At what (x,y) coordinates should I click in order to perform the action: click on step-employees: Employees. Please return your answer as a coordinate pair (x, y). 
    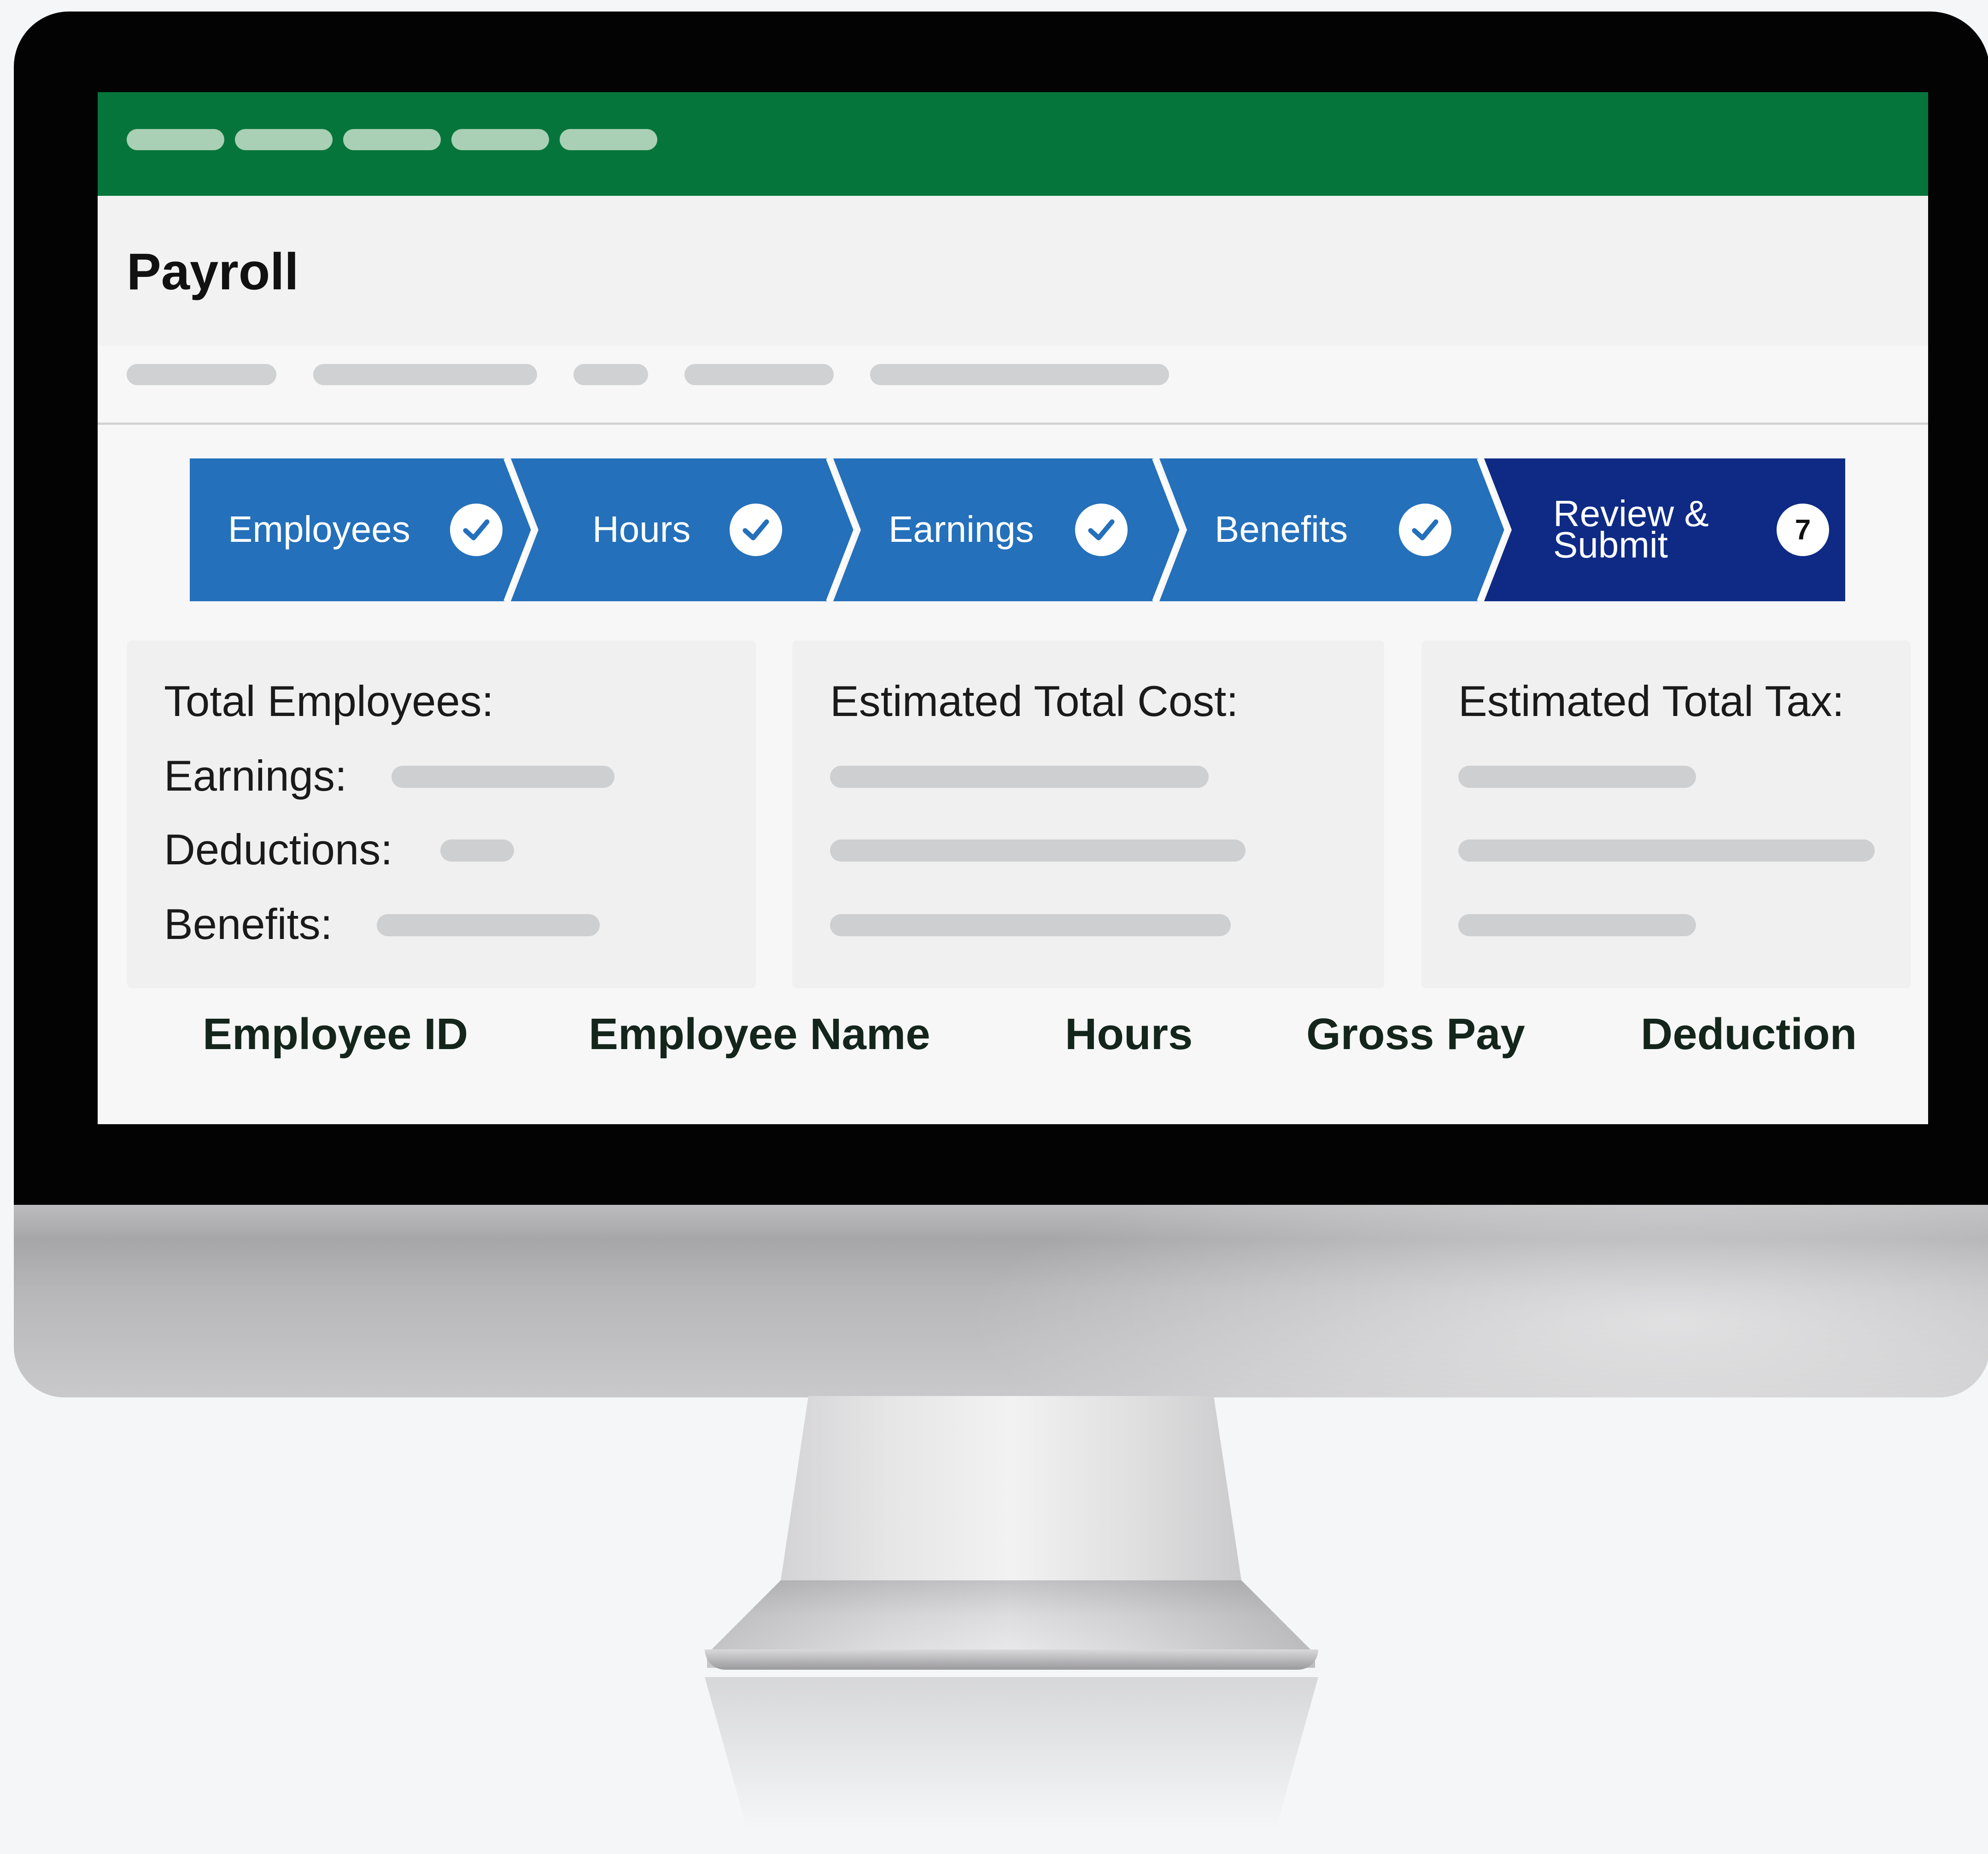
    Looking at the image, I should click on (361, 529).